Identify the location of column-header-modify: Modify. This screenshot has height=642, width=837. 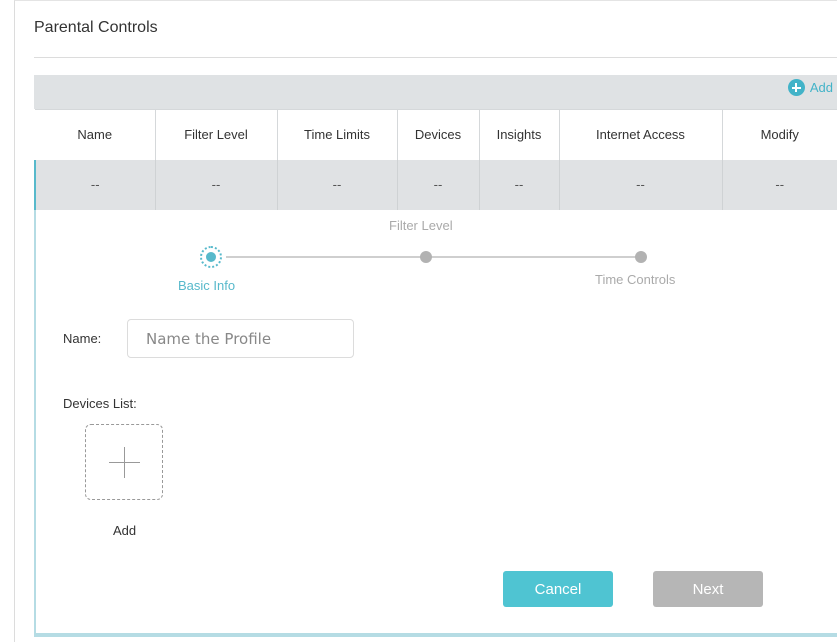
(779, 134).